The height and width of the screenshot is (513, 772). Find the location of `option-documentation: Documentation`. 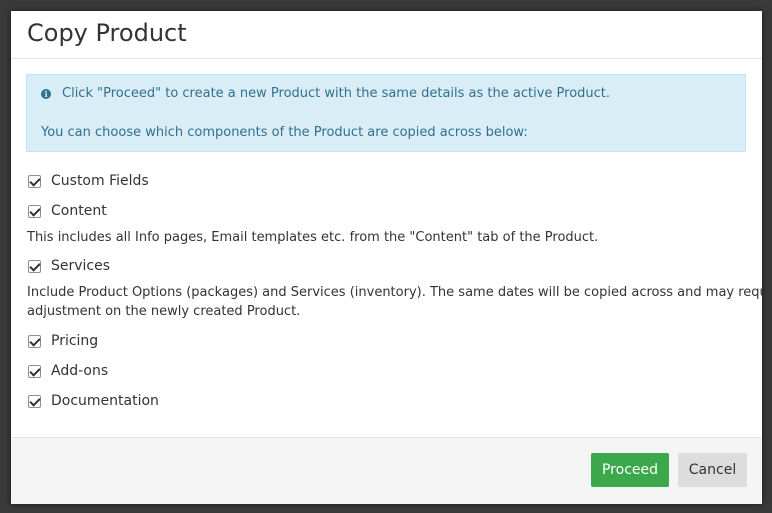

option-documentation: Documentation is located at coordinates (93, 401).